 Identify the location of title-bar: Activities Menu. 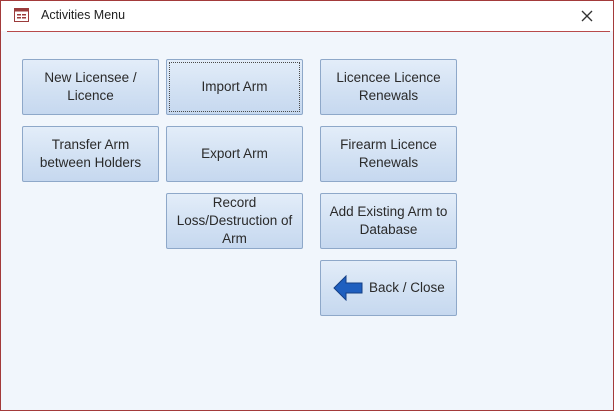
(307, 16).